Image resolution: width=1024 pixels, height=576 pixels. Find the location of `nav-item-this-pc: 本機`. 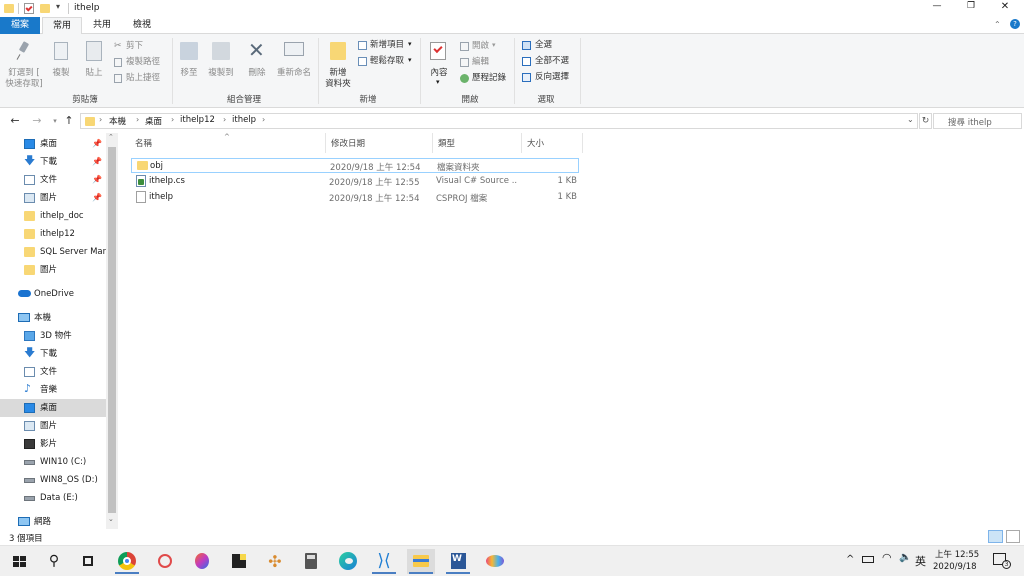

nav-item-this-pc: 本機 is located at coordinates (53, 318).